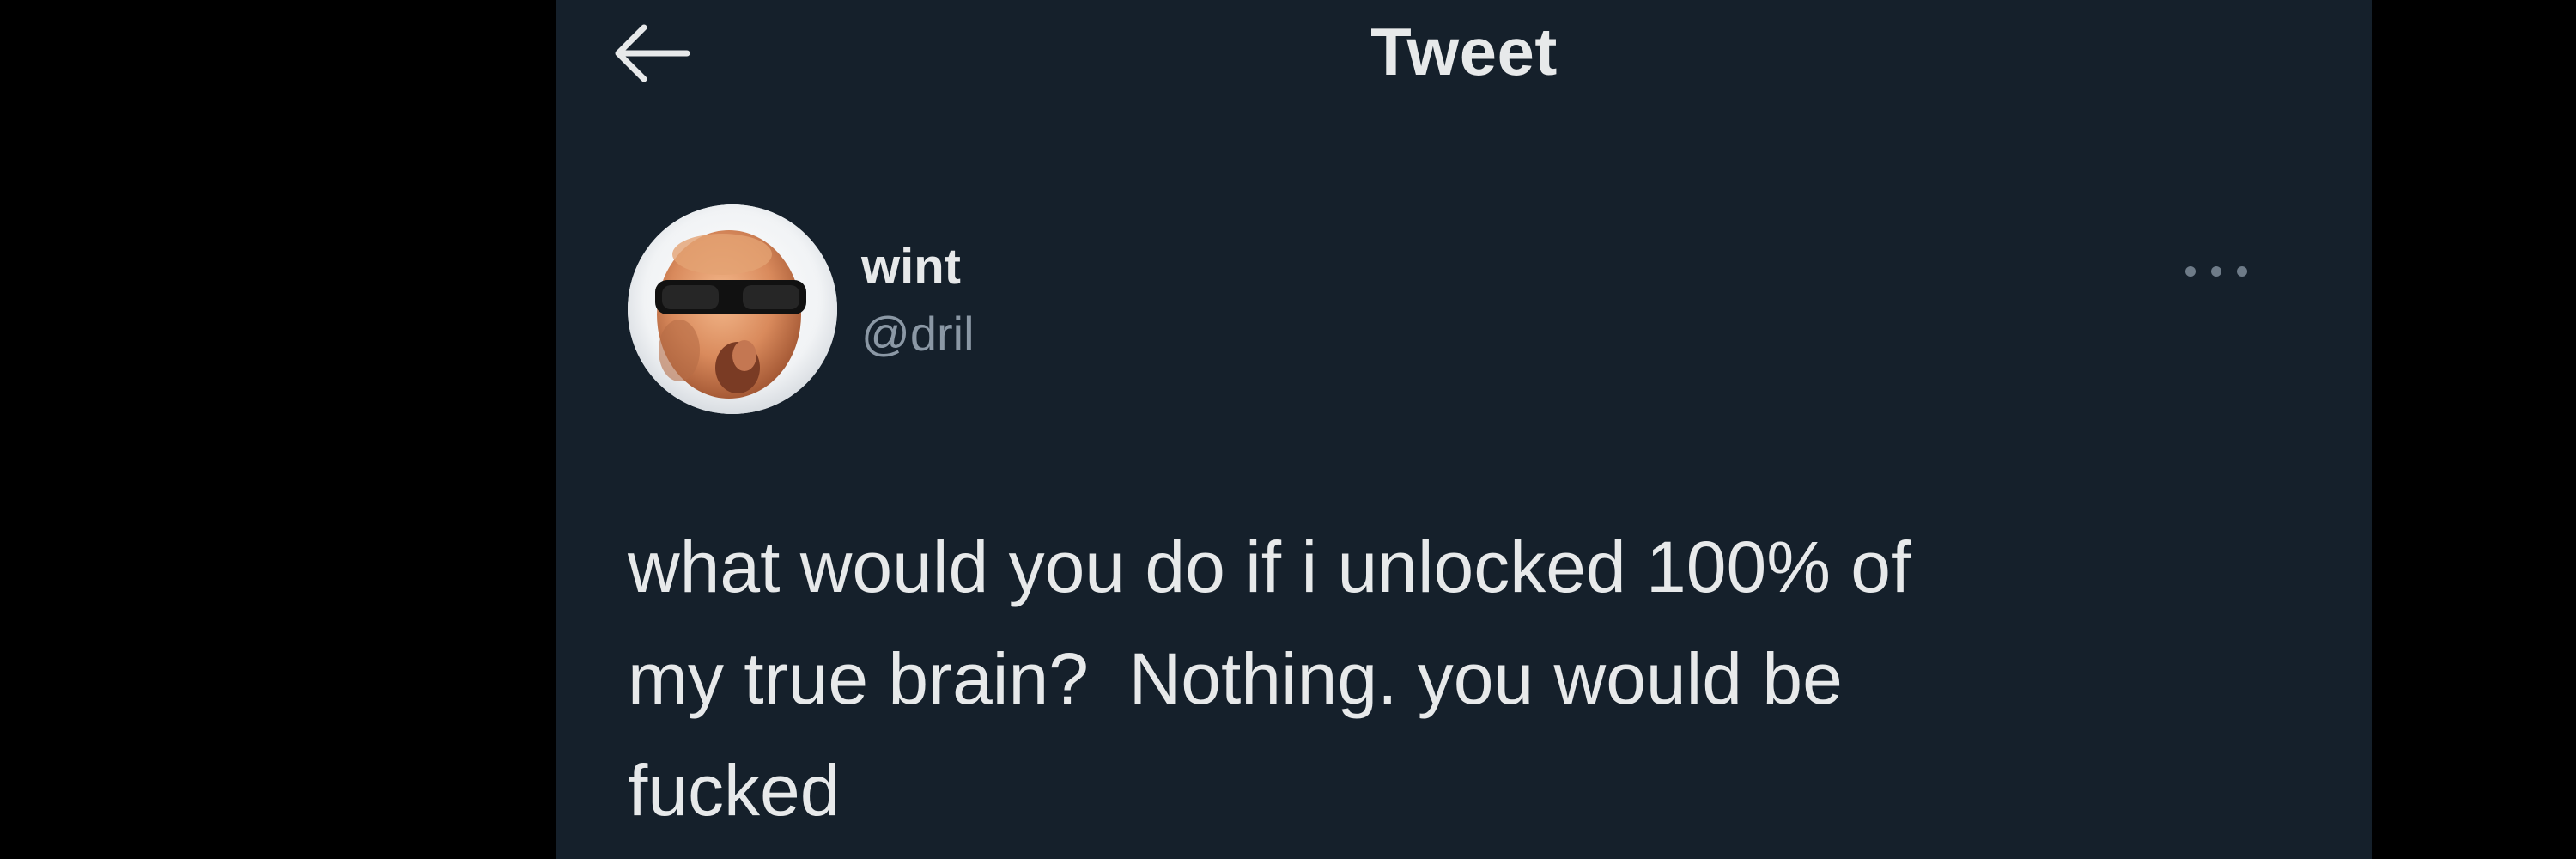 This screenshot has height=859, width=2576. I want to click on tweet-author: wint @dril, so click(918, 300).